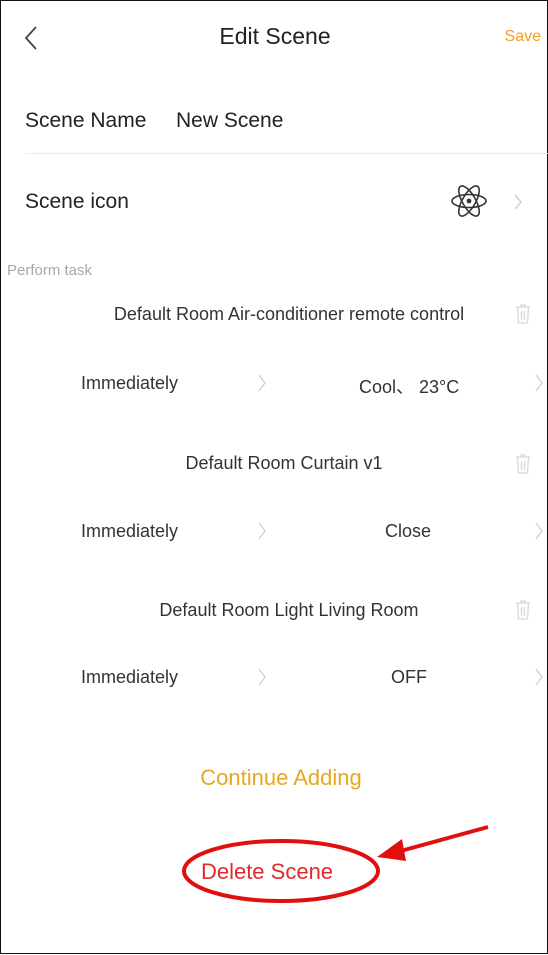  I want to click on scene-icon-row: Scene icon, so click(274, 201).